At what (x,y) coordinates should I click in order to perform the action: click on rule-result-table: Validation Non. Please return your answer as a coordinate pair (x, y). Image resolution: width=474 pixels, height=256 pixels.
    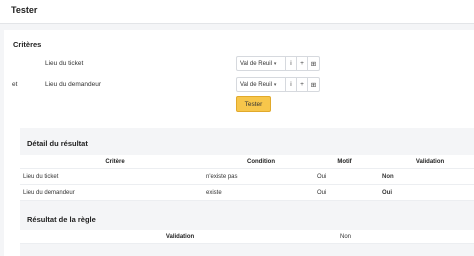
    Looking at the image, I should click on (247, 237).